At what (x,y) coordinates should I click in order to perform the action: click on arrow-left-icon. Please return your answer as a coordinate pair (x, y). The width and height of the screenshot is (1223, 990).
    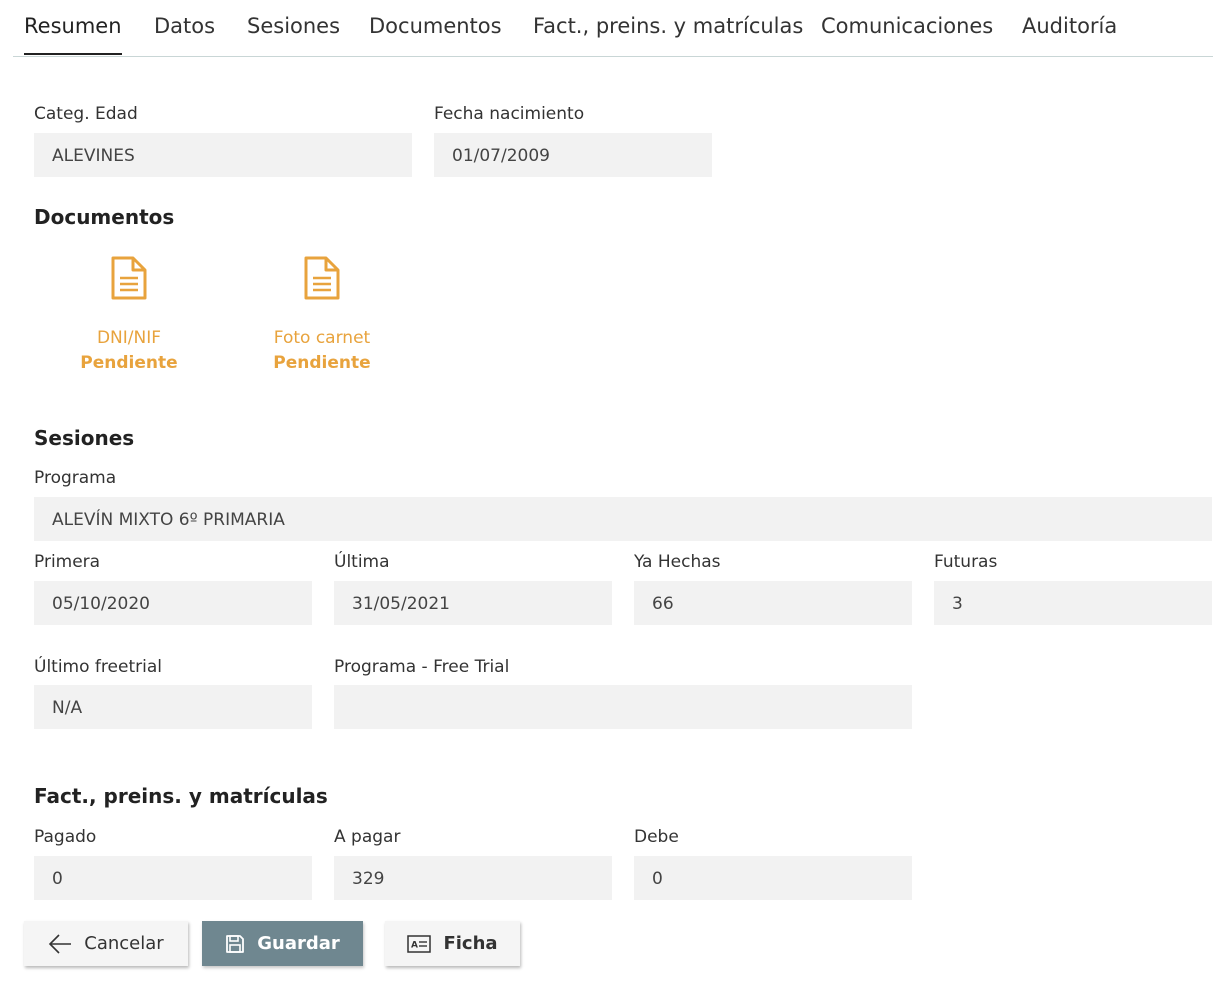
    Looking at the image, I should click on (60, 943).